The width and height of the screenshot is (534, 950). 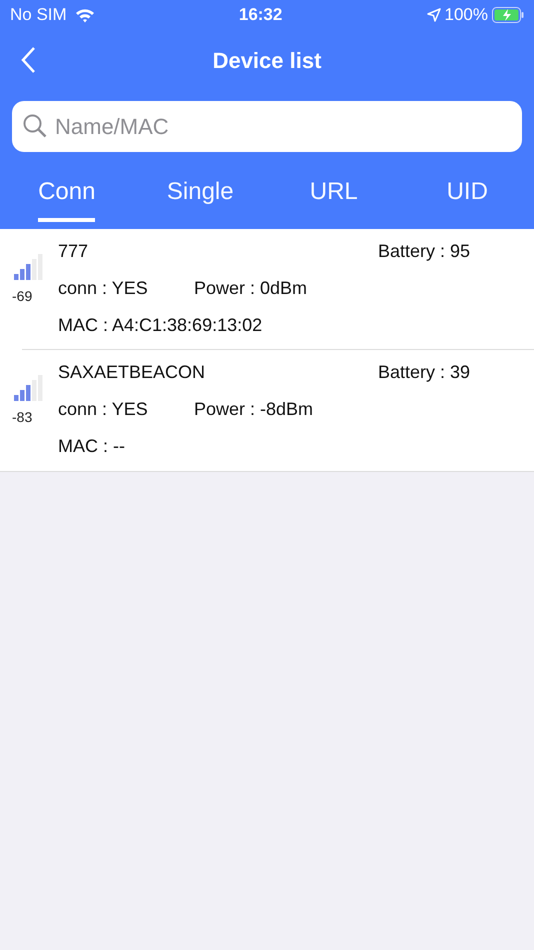 What do you see at coordinates (35, 126) in the screenshot?
I see `search-icon` at bounding box center [35, 126].